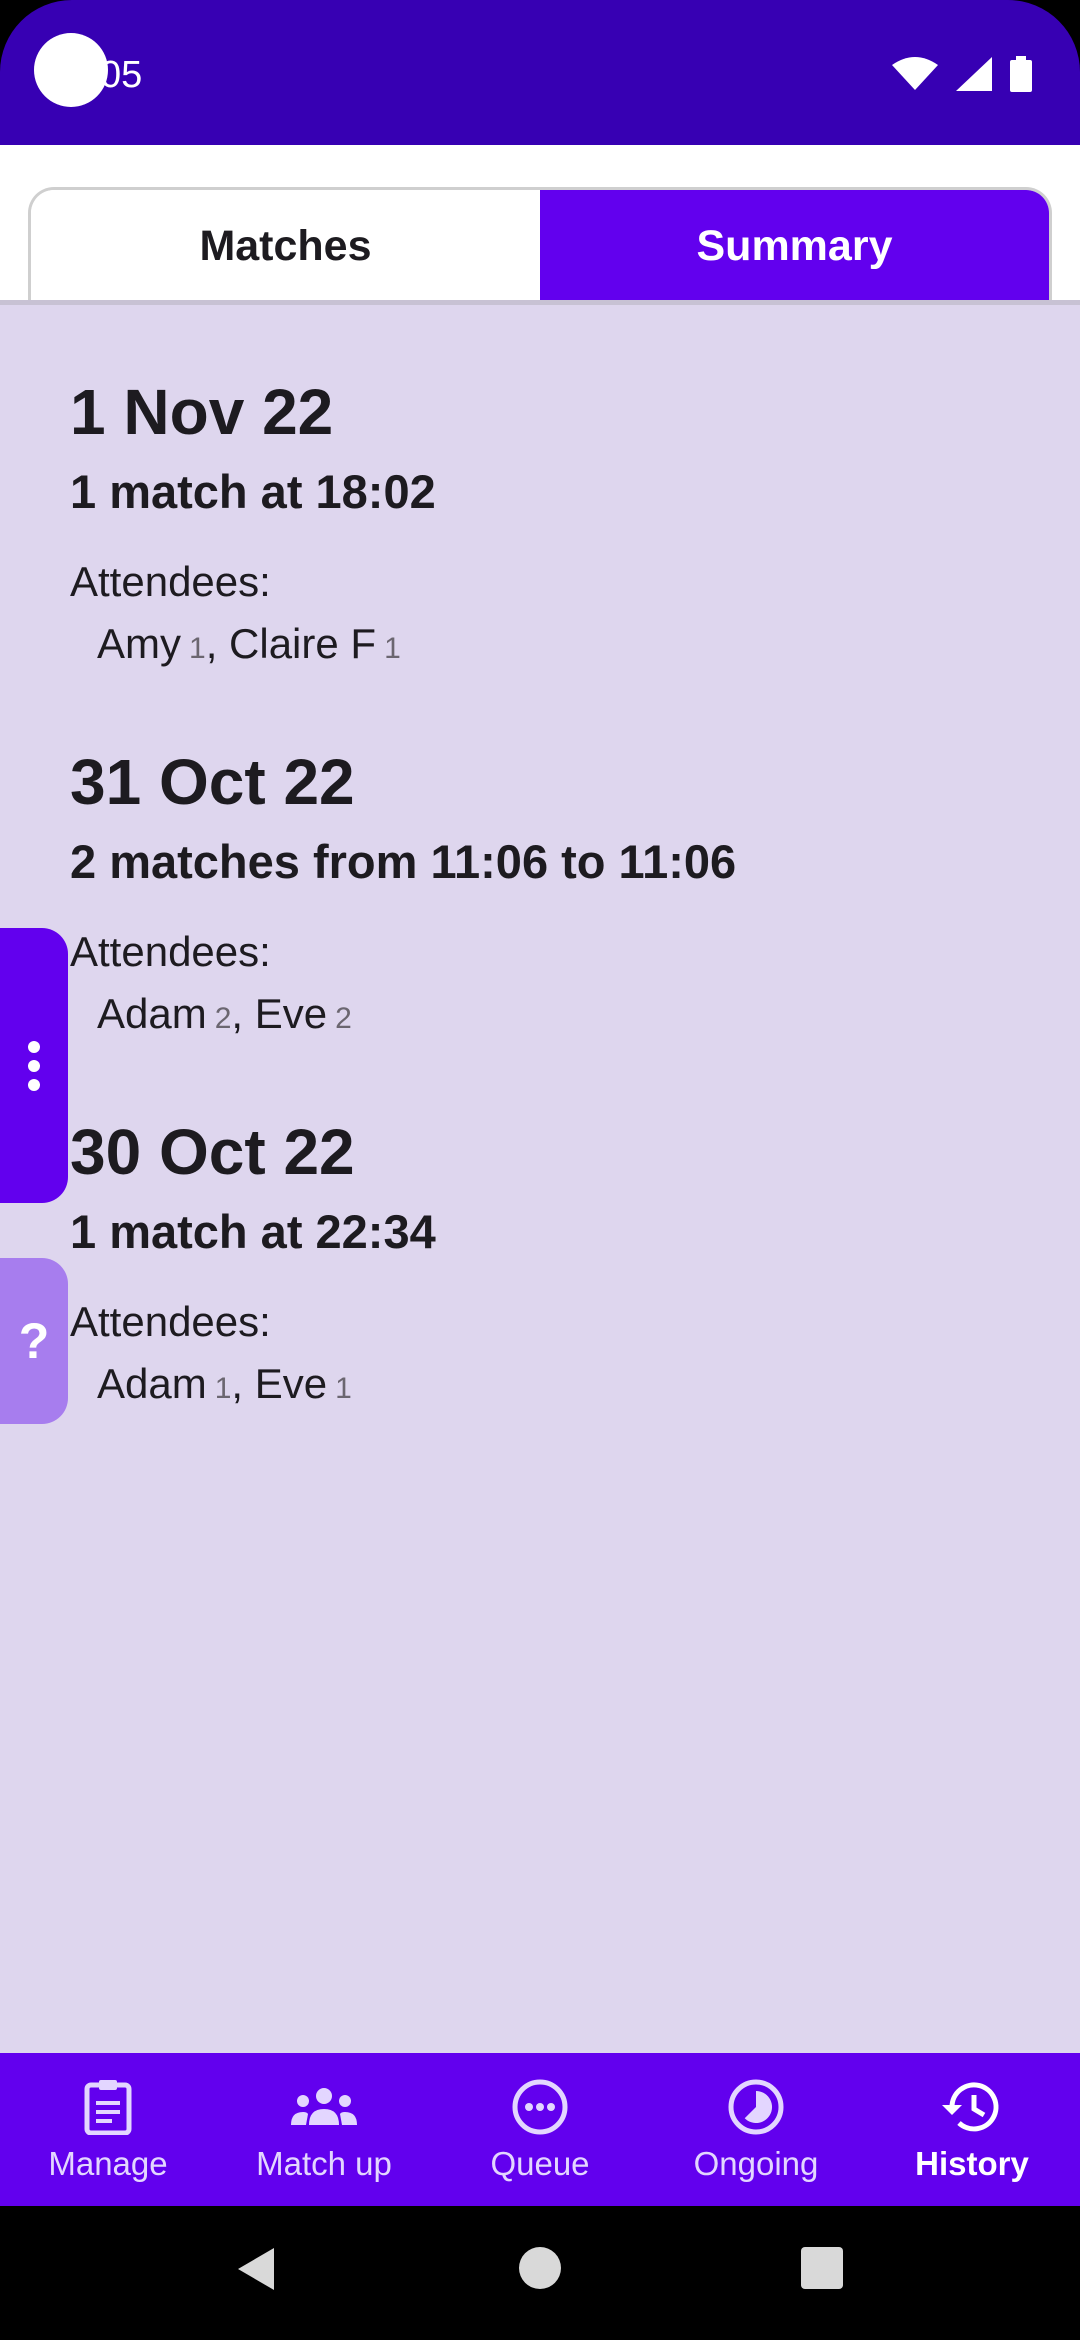  I want to click on nav-item-queue: Queue, so click(540, 2129).